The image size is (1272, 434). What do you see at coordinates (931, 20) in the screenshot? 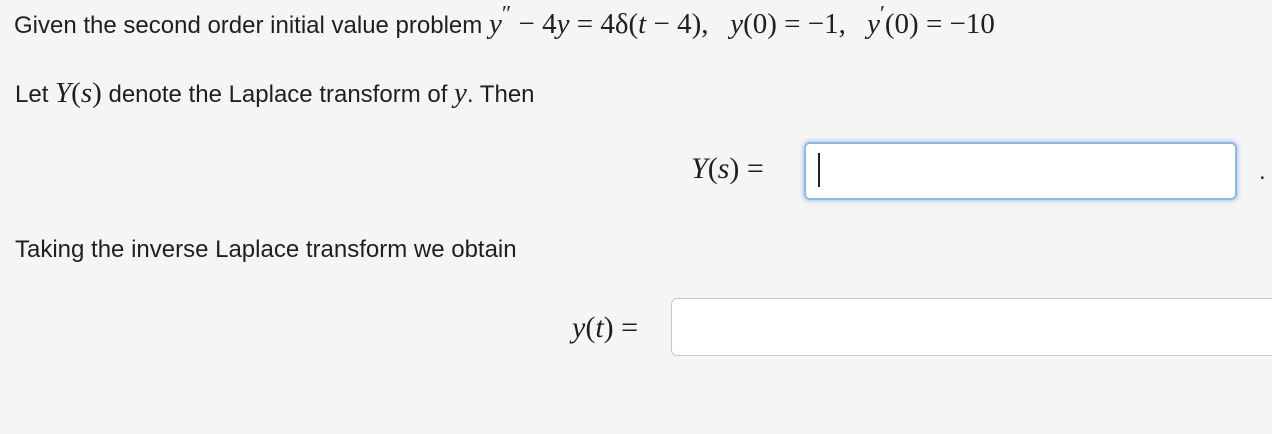
I see `initial-condition-2: y′(0) = −10` at bounding box center [931, 20].